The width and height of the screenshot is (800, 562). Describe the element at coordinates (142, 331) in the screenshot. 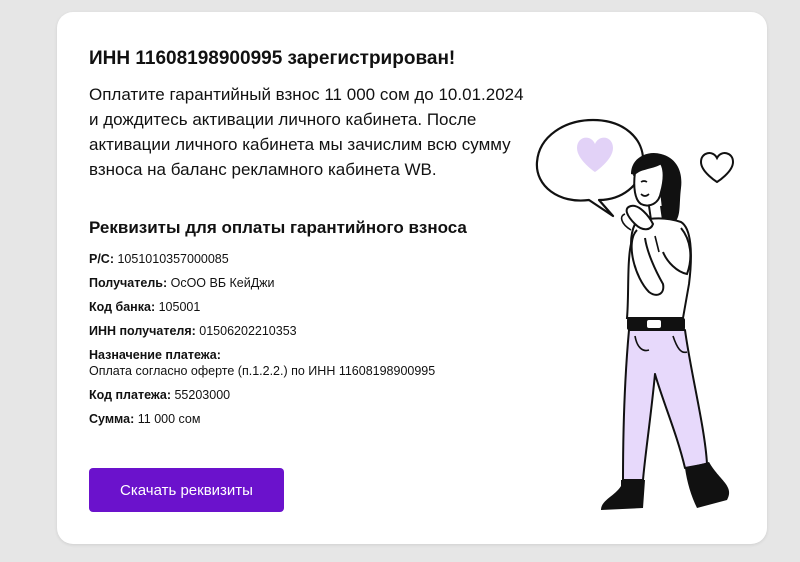

I see `requisite-label: ИНН получателя:` at that location.